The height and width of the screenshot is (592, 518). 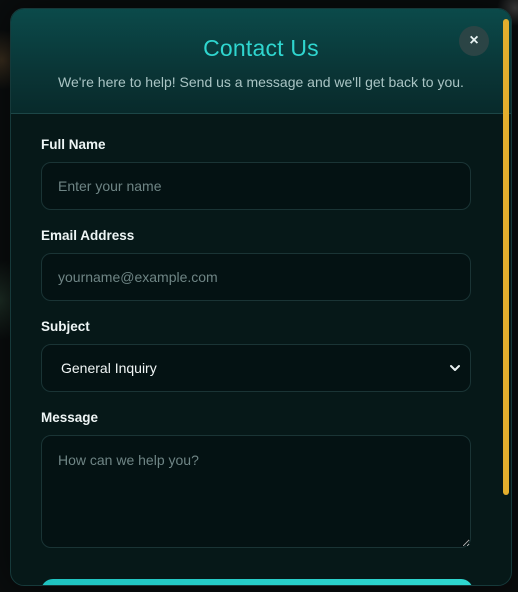 What do you see at coordinates (261, 48) in the screenshot?
I see `dialog-title: Contact Us` at bounding box center [261, 48].